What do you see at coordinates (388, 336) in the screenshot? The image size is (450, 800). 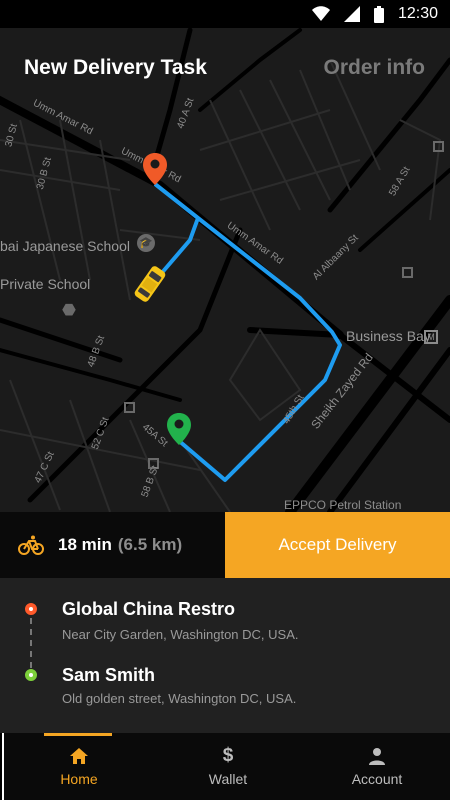 I see `map-label: Business Bay` at bounding box center [388, 336].